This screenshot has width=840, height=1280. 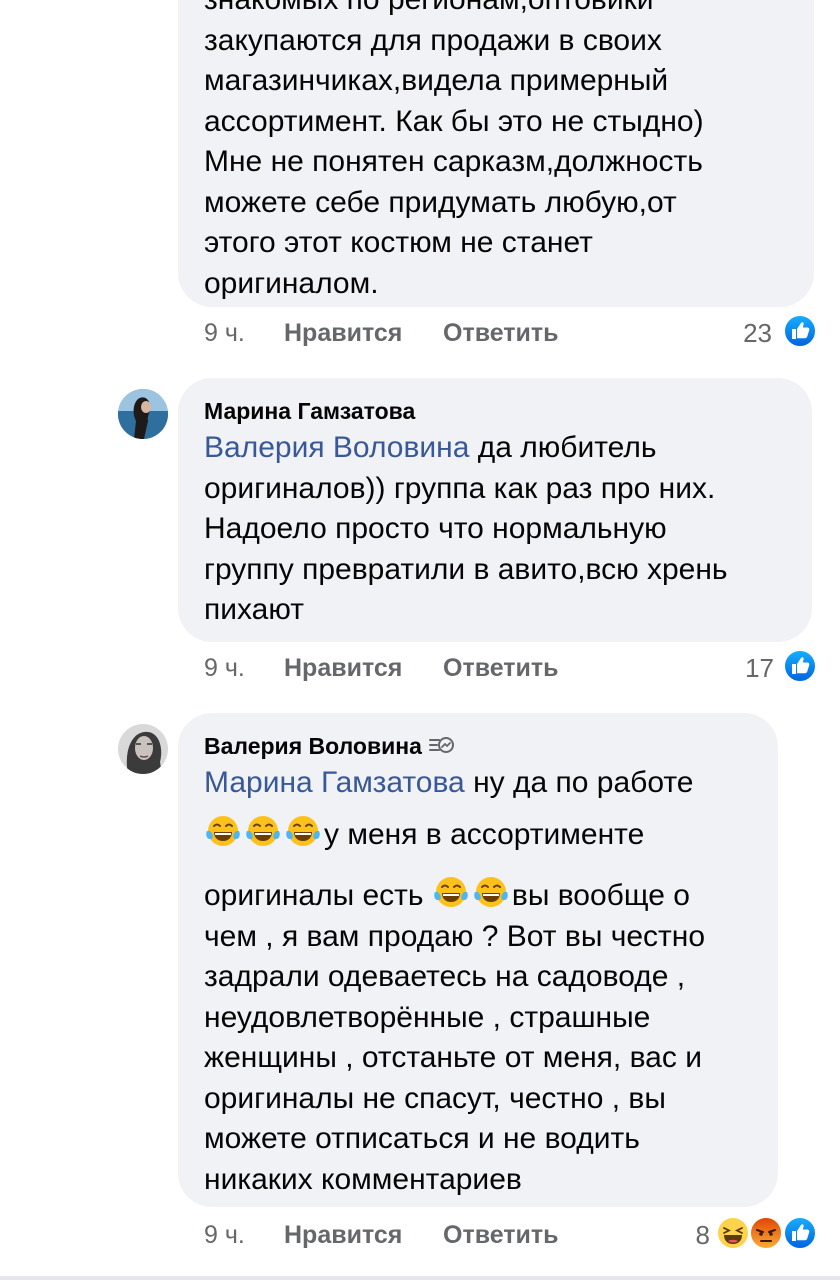 What do you see at coordinates (766, 1233) in the screenshot?
I see `angry-icon` at bounding box center [766, 1233].